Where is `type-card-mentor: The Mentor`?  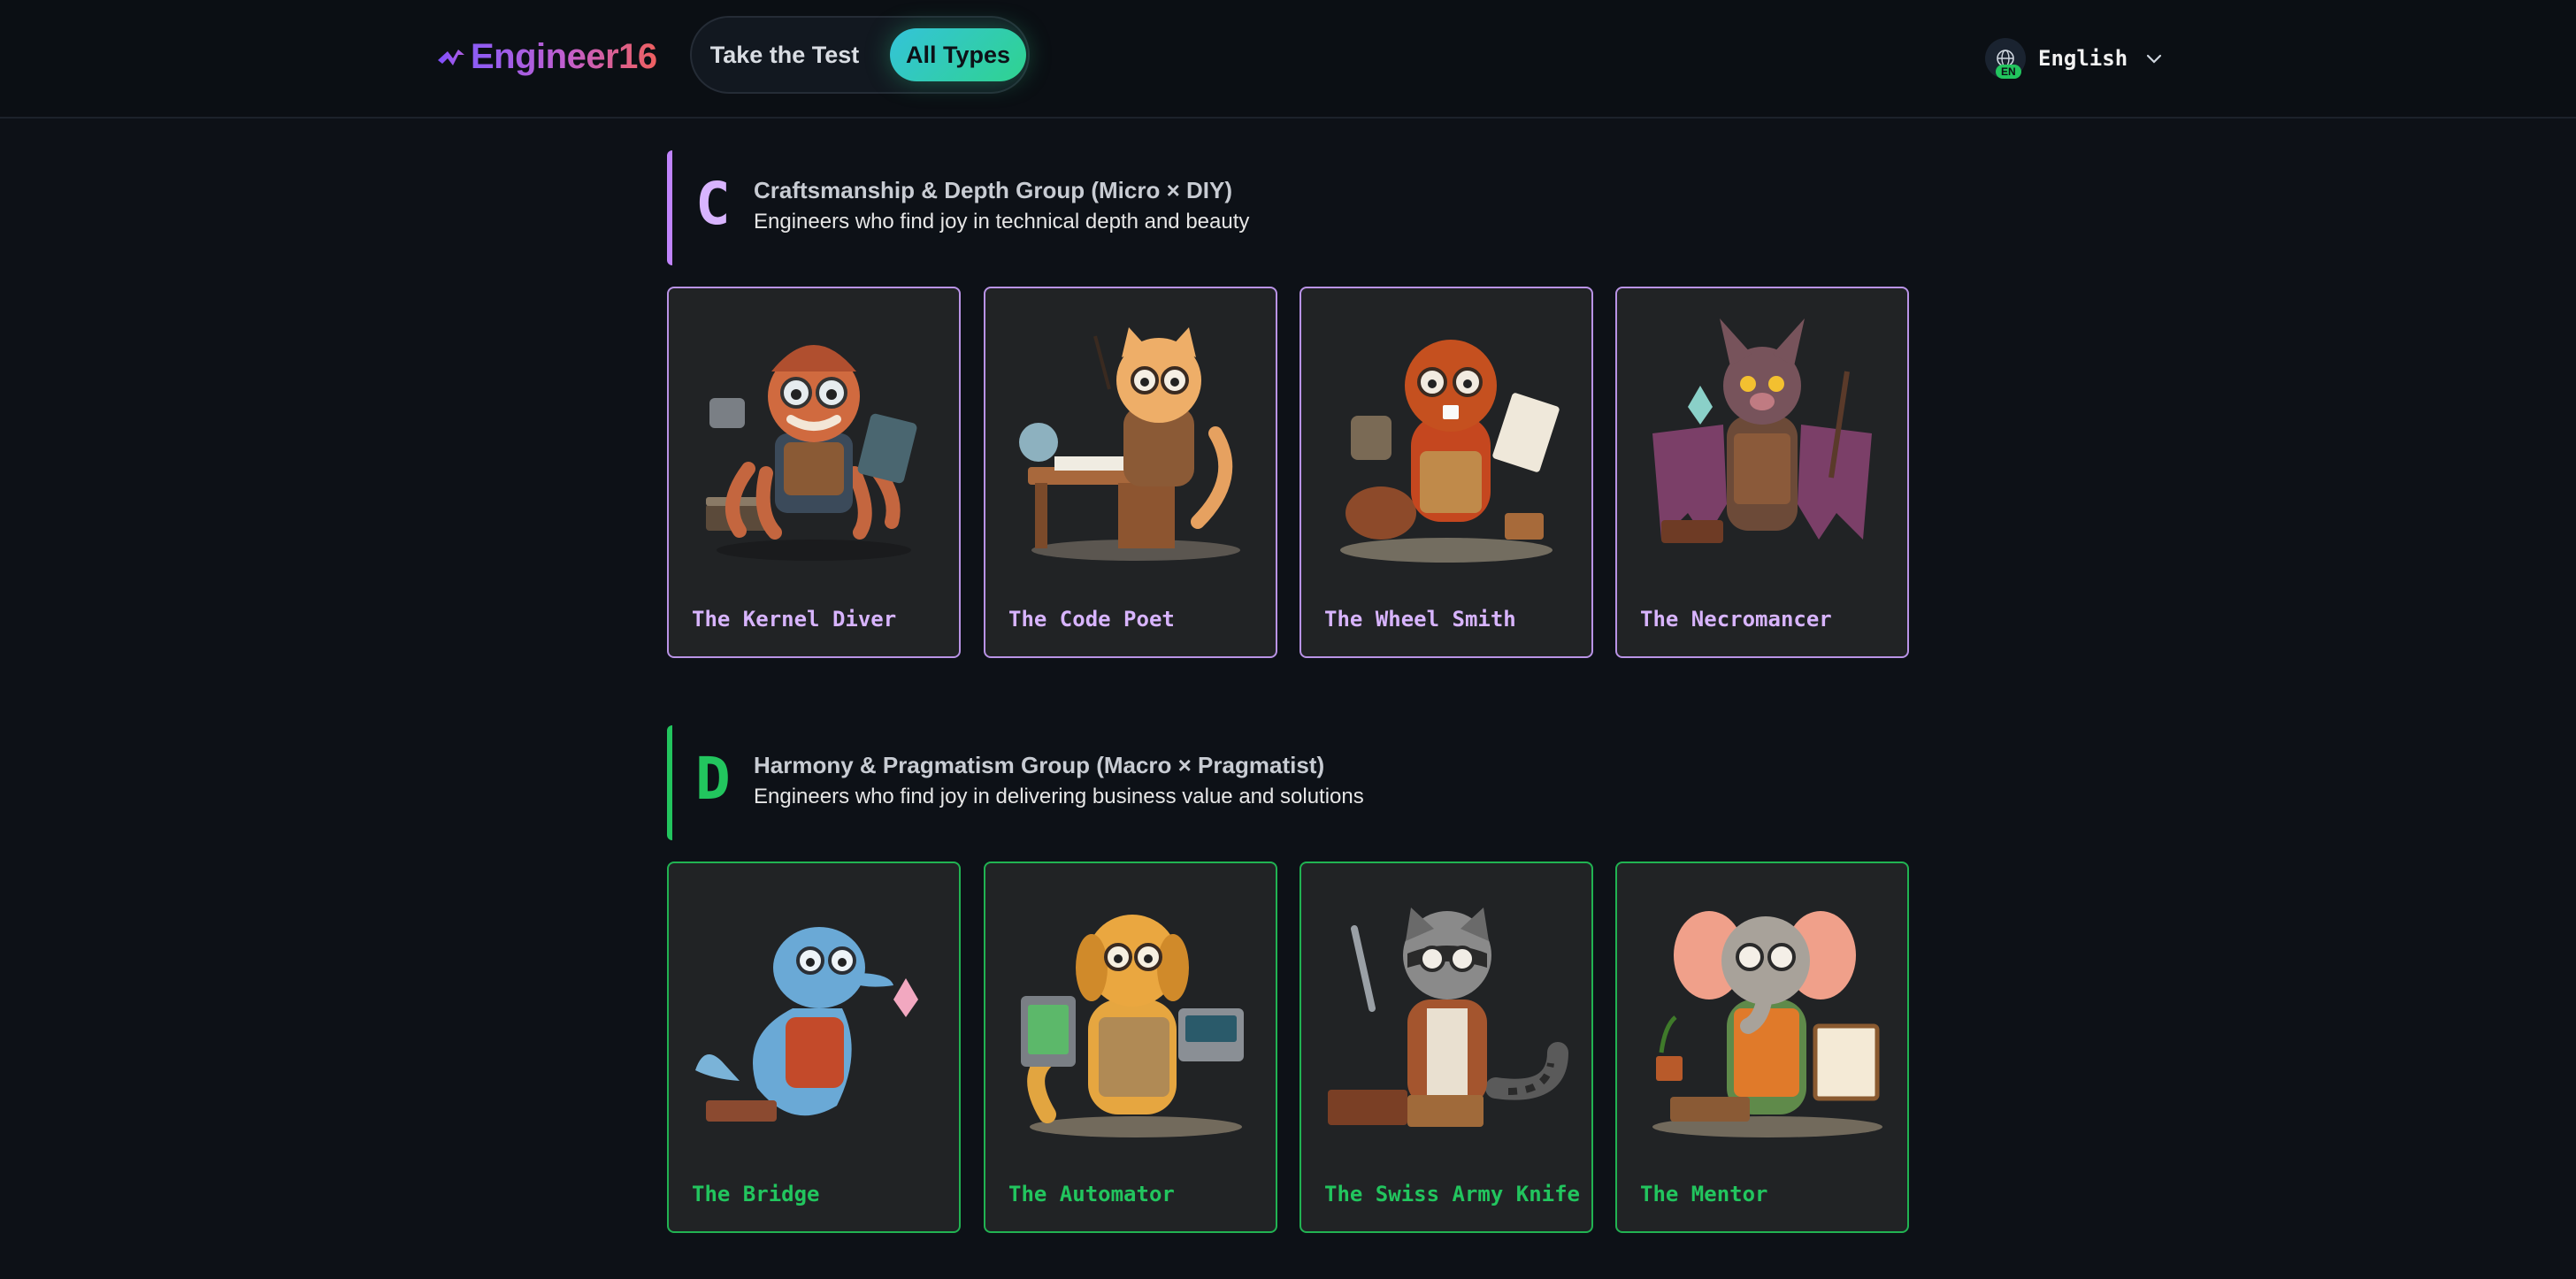
type-card-mentor: The Mentor is located at coordinates (1762, 1047).